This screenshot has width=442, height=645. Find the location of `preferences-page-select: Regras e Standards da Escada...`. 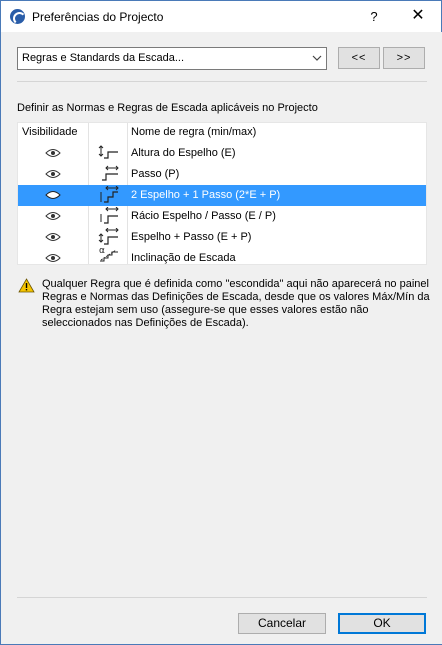

preferences-page-select: Regras e Standards da Escada... is located at coordinates (172, 58).